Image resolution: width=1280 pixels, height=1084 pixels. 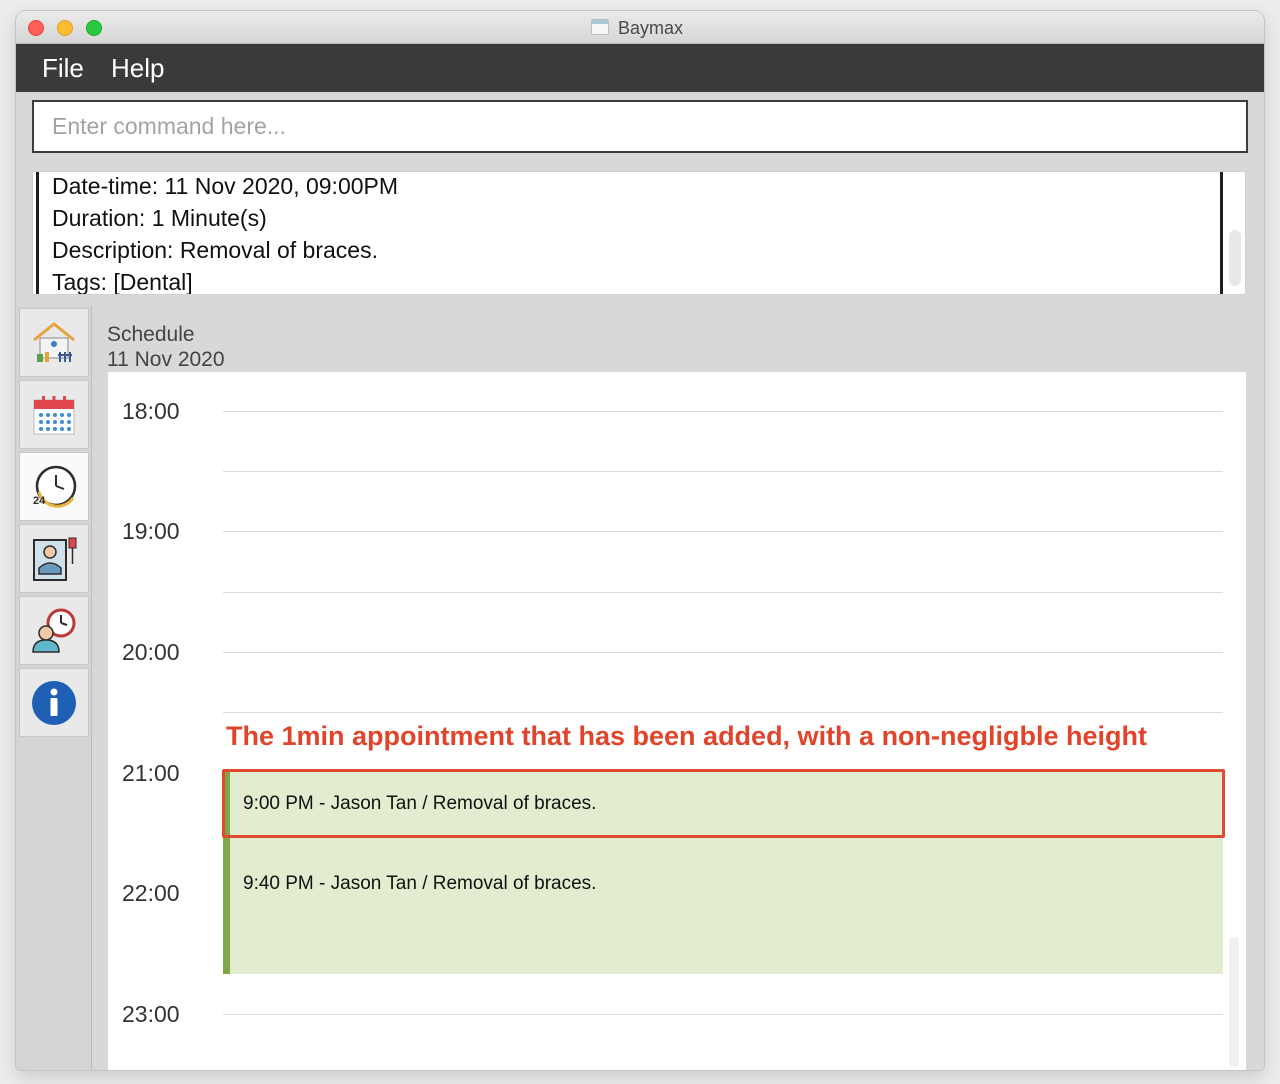 What do you see at coordinates (151, 1014) in the screenshot?
I see `hour-label: 23:00` at bounding box center [151, 1014].